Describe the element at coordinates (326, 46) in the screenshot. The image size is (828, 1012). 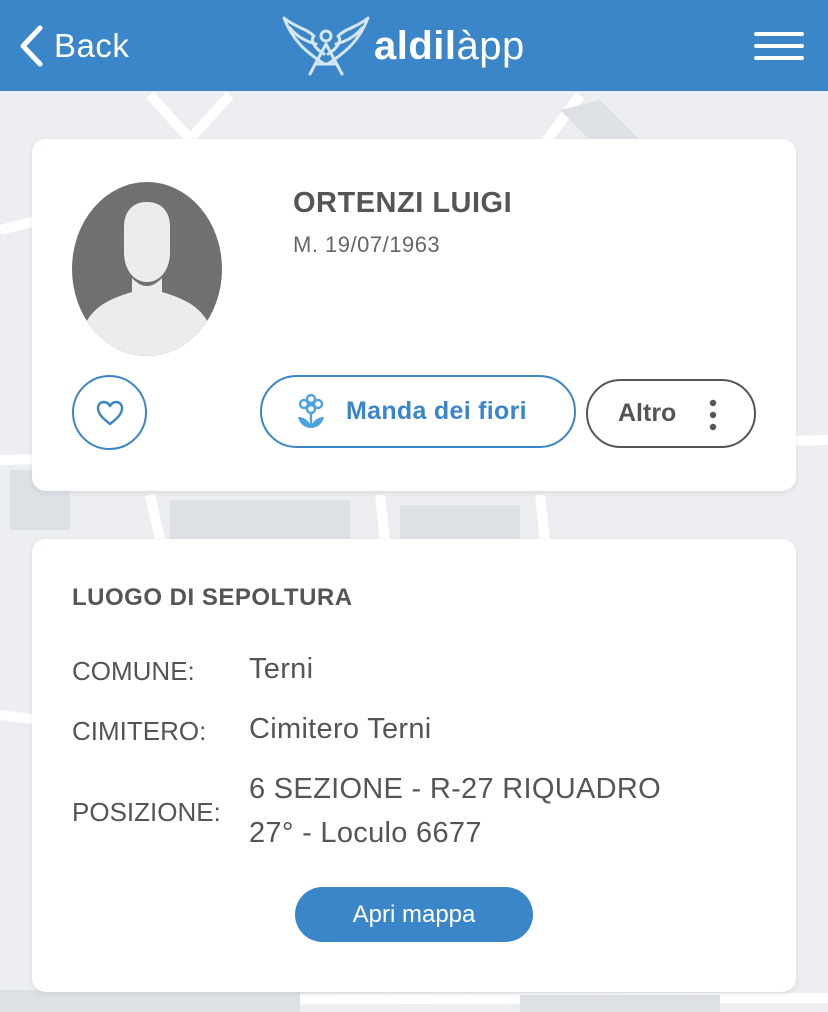
I see `angel-wings-logo-icon` at that location.